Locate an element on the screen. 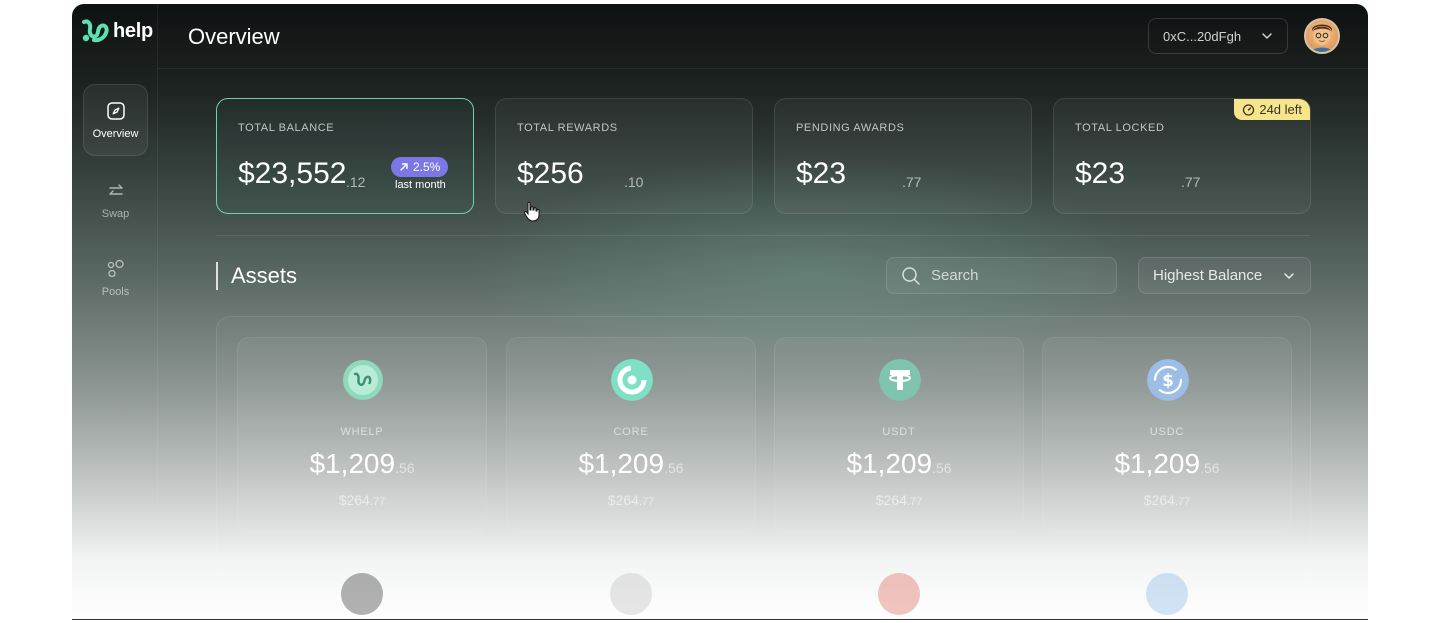  compass-icon is located at coordinates (115, 110).